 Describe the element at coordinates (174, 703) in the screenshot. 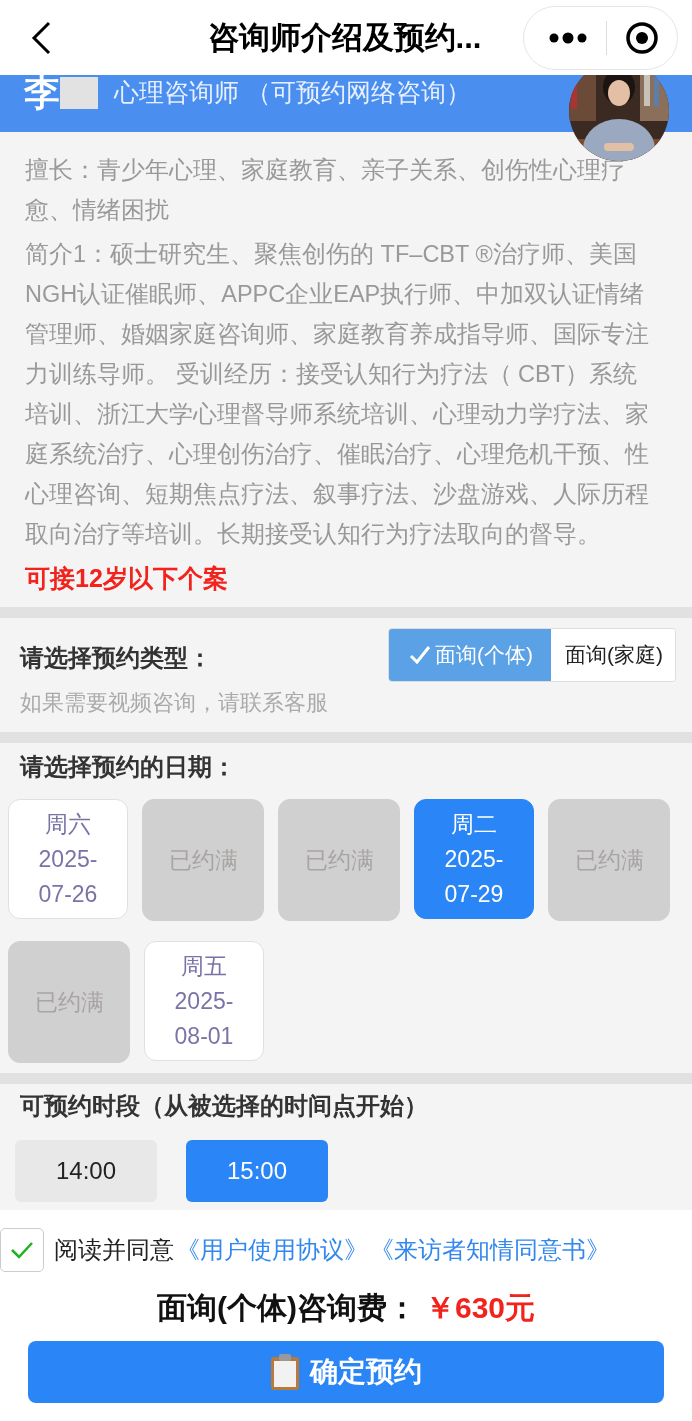

I see `hint-text: 如果需要视频咨询，请联系客服` at that location.